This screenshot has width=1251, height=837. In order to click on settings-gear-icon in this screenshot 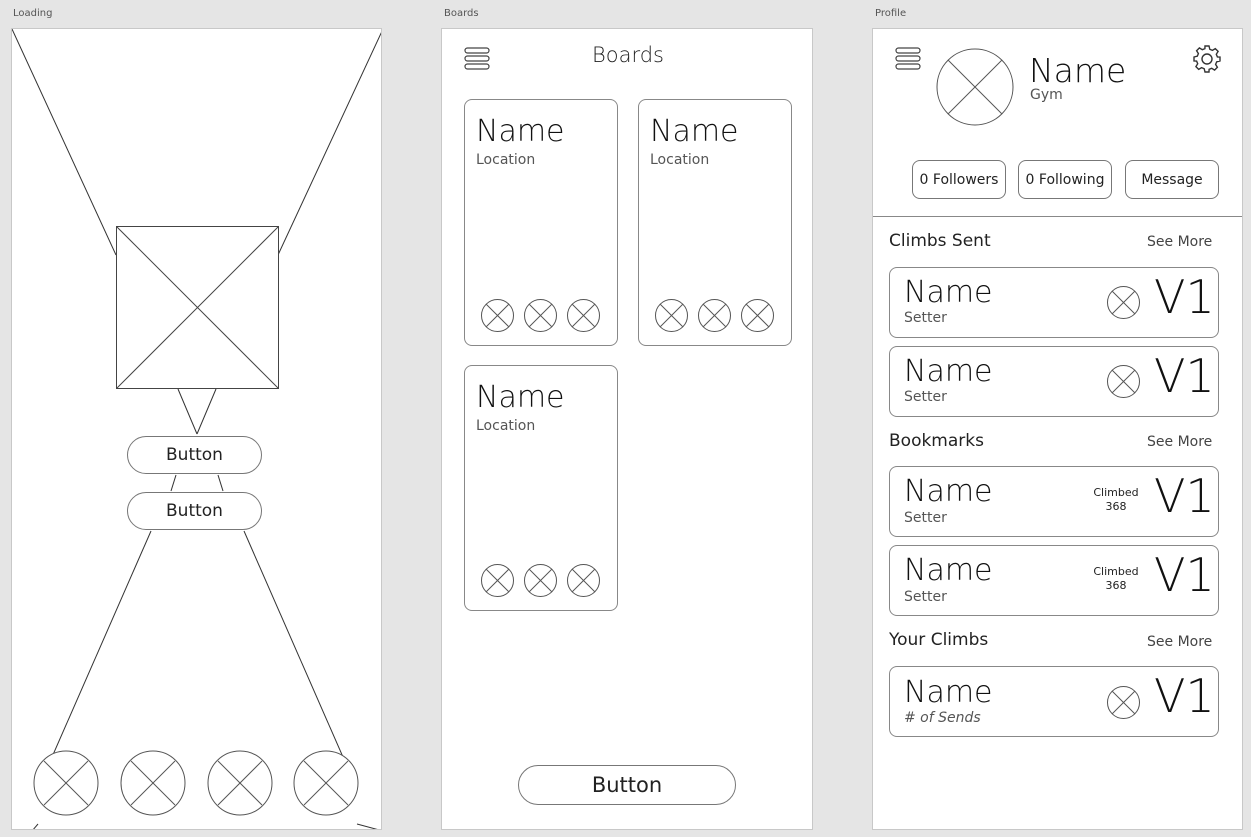, I will do `click(1207, 59)`.